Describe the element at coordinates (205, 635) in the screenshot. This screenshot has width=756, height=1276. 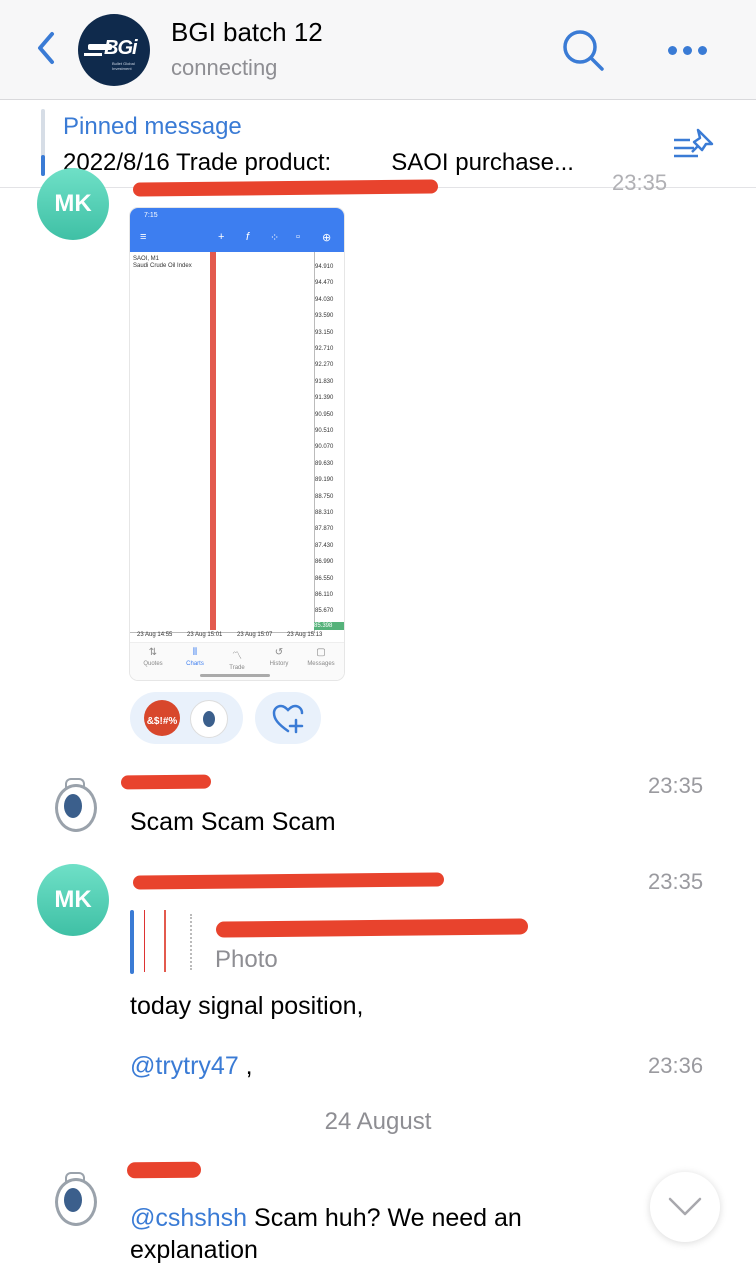
I see `time-tick: 23 Aug 15:01` at that location.